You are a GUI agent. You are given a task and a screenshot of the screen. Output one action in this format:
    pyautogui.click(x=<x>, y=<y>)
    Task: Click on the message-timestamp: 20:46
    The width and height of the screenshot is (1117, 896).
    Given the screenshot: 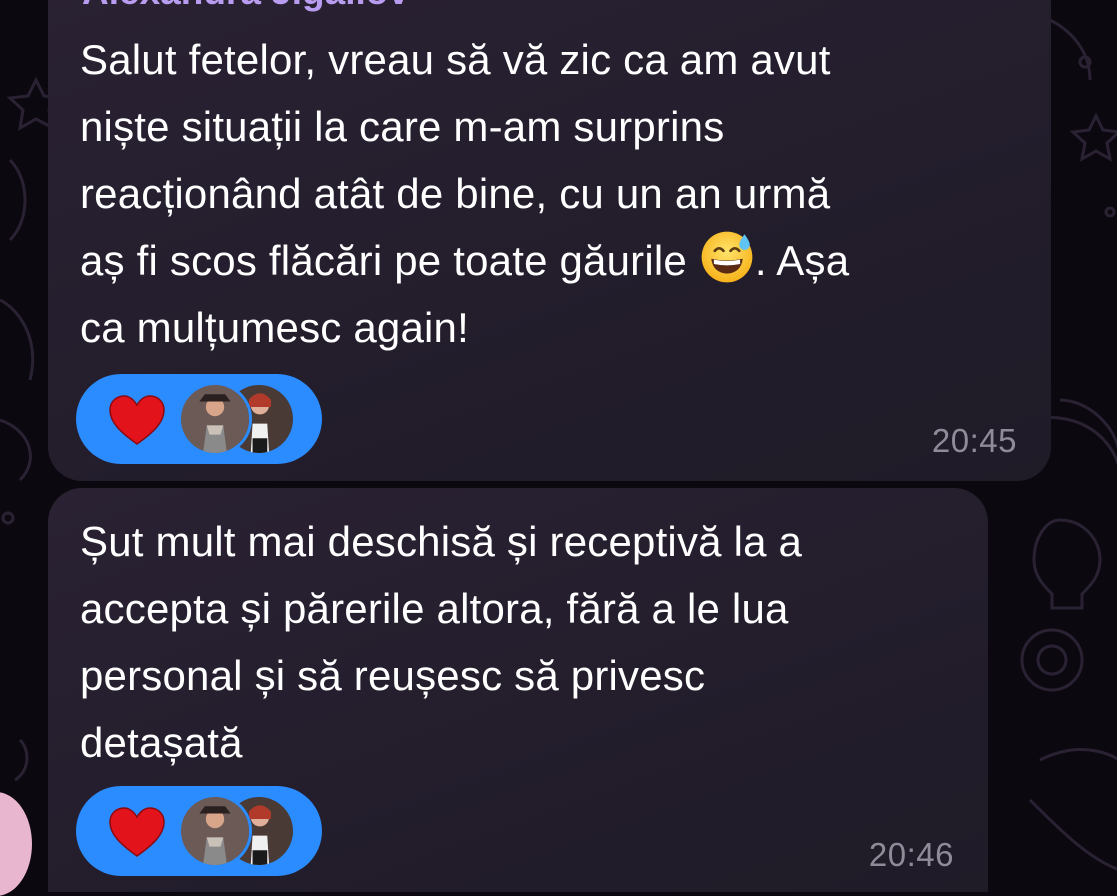 What is the action you would take?
    pyautogui.click(x=911, y=854)
    